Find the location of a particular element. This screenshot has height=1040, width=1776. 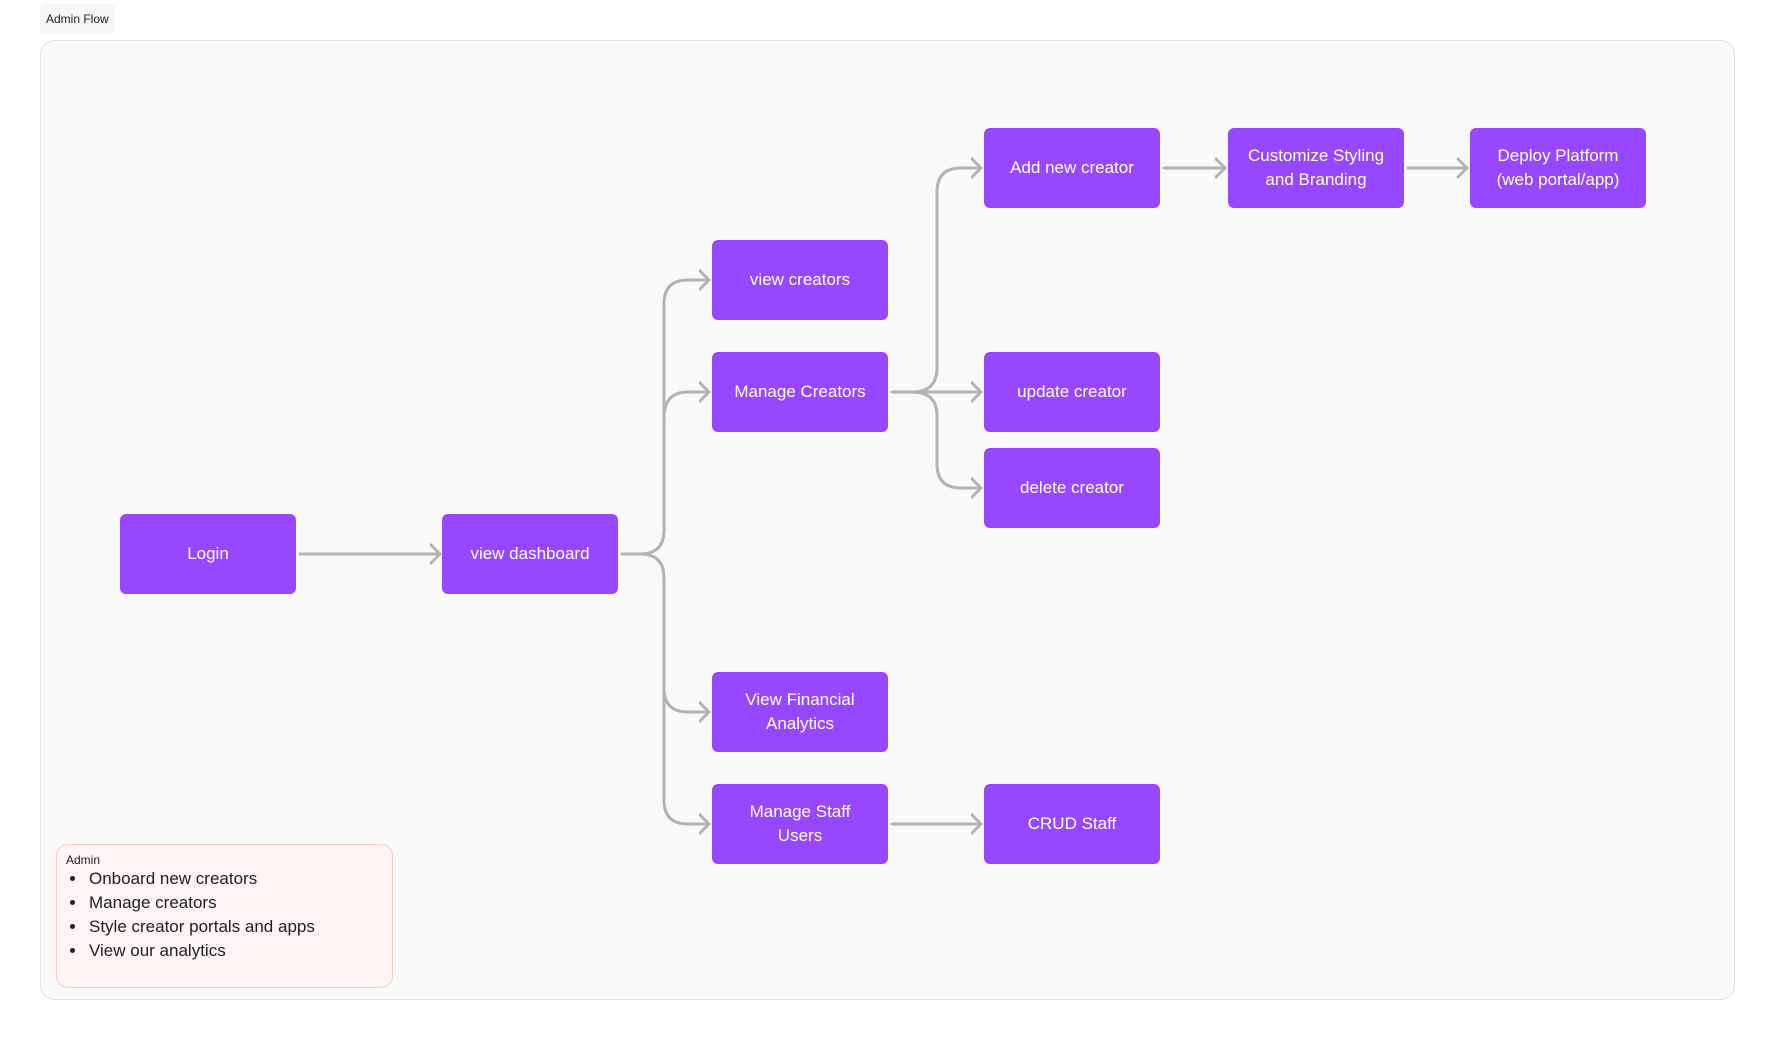

node-deploy-platform: Deploy Platform (web portal/app) is located at coordinates (1558, 168).